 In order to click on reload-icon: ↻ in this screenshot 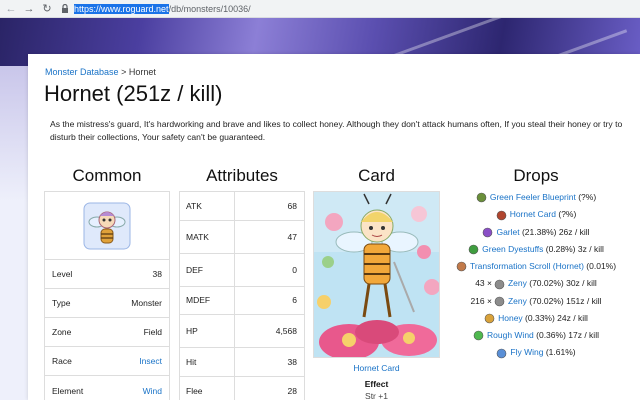, I will do `click(47, 9)`.